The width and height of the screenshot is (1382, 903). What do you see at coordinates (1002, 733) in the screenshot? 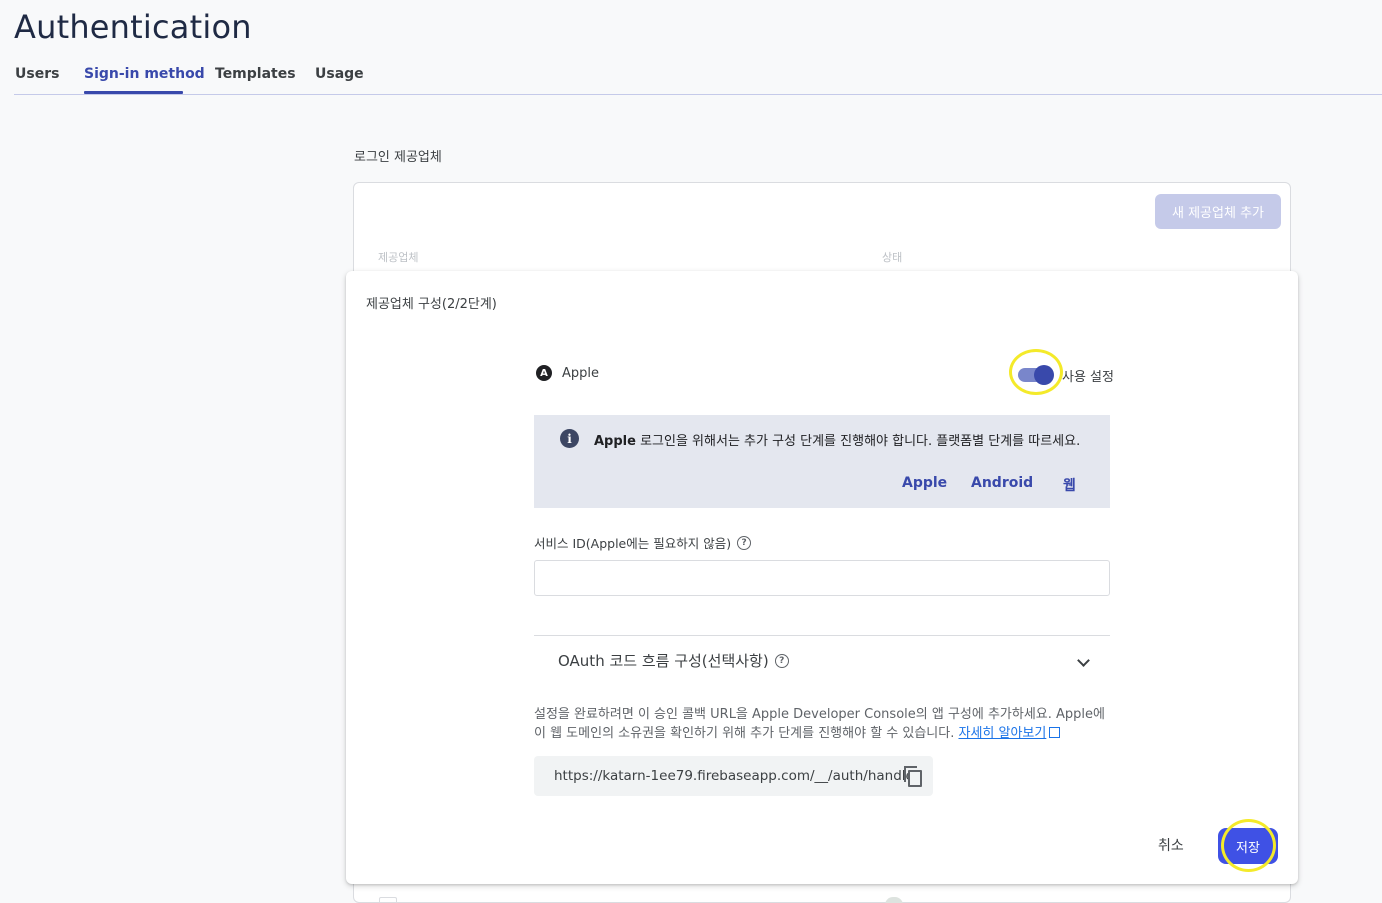
I see `learn-more-link: 자세히 알아보기` at bounding box center [1002, 733].